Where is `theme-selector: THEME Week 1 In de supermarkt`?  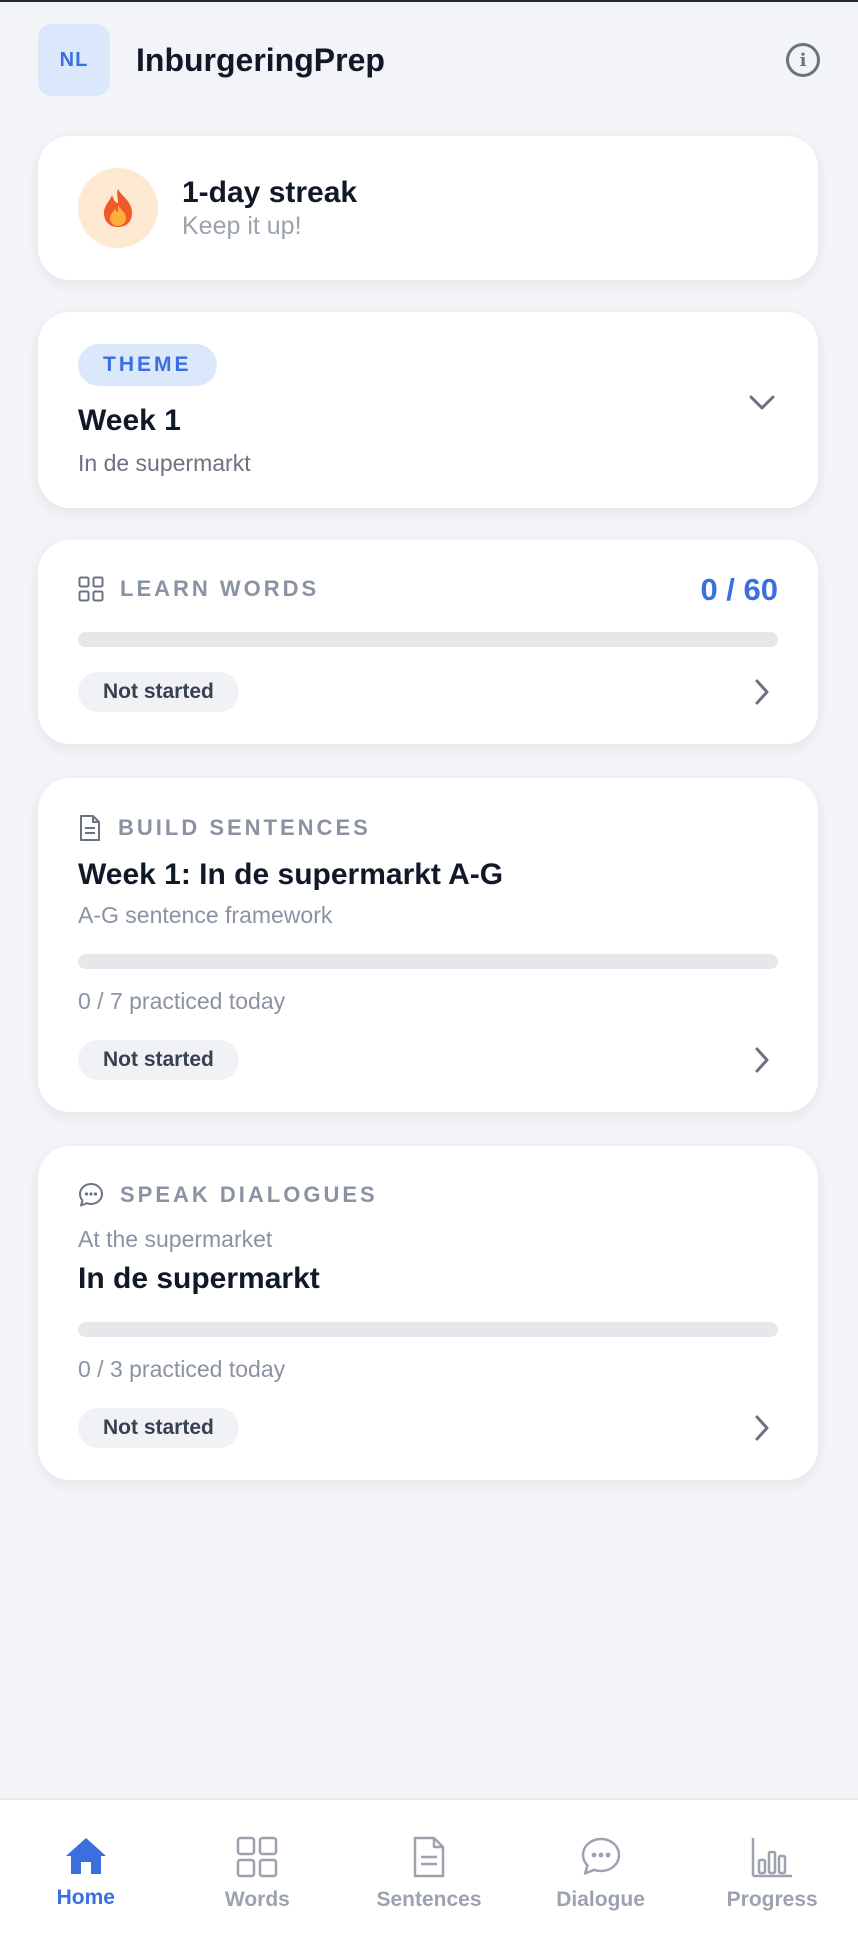
theme-selector: THEME Week 1 In de supermarkt is located at coordinates (428, 410).